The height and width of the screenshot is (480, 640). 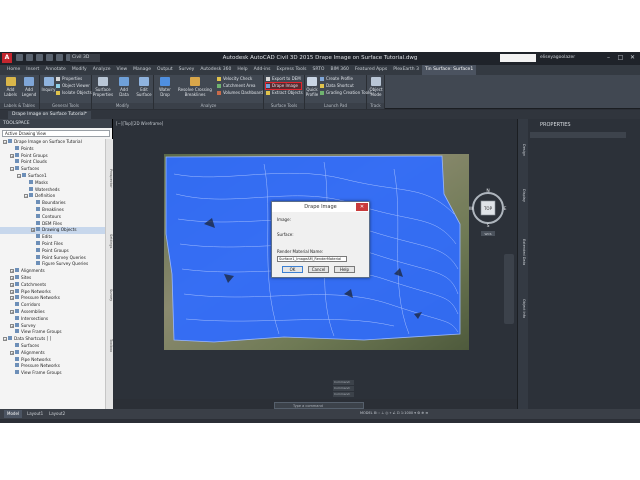 I want to click on tab-layout1: Layout1, so click(x=35, y=414).